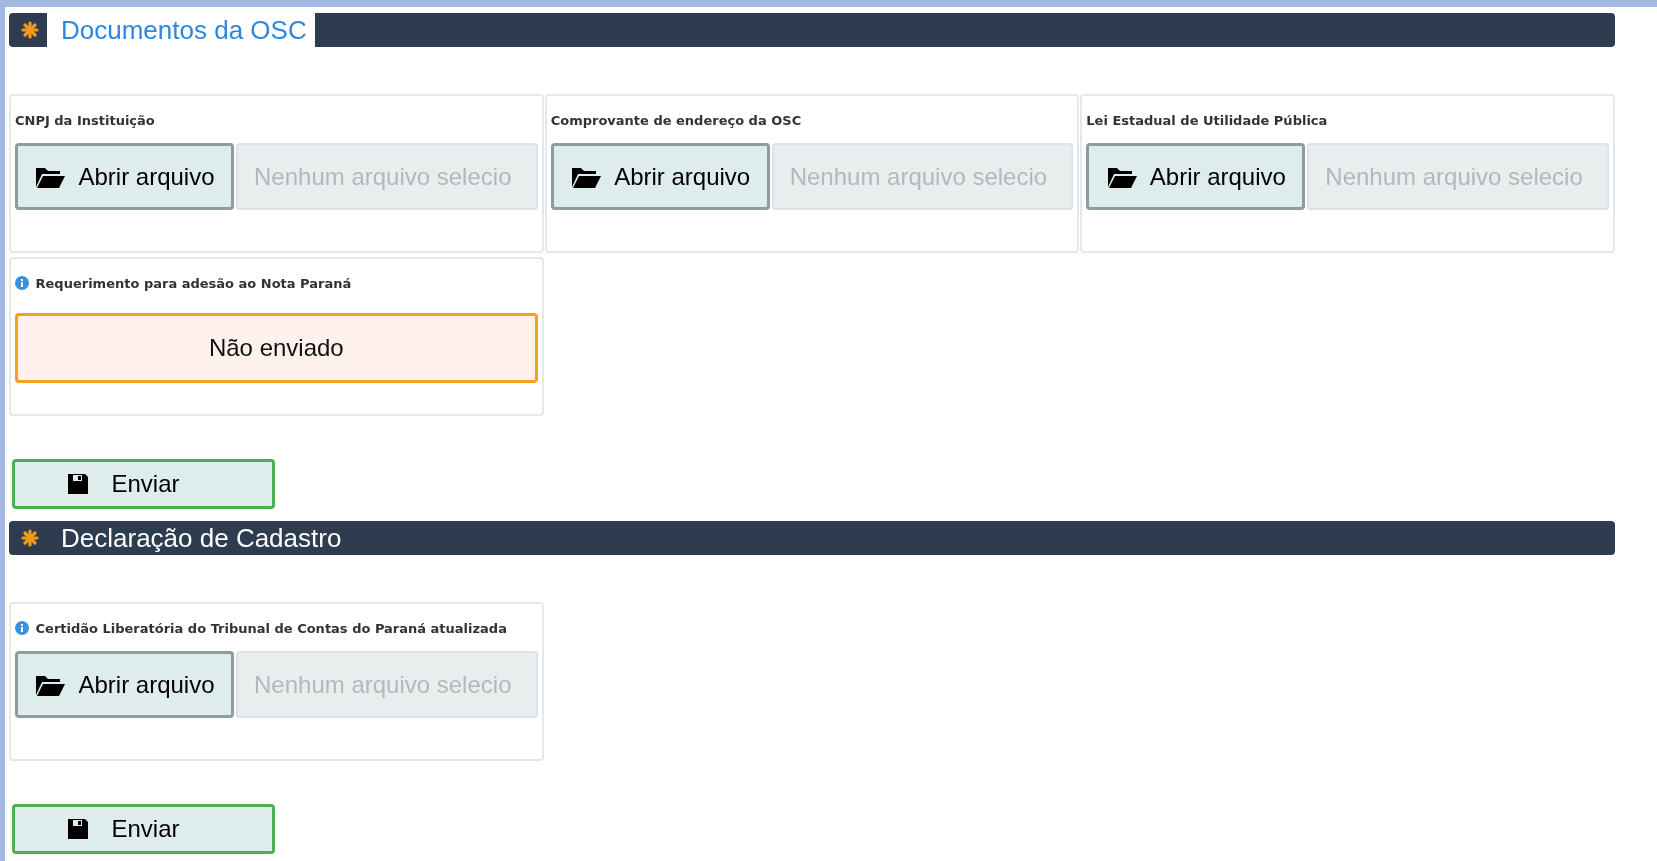 The height and width of the screenshot is (861, 1657). Describe the element at coordinates (276, 348) in the screenshot. I see `status-box: Não enviado` at that location.